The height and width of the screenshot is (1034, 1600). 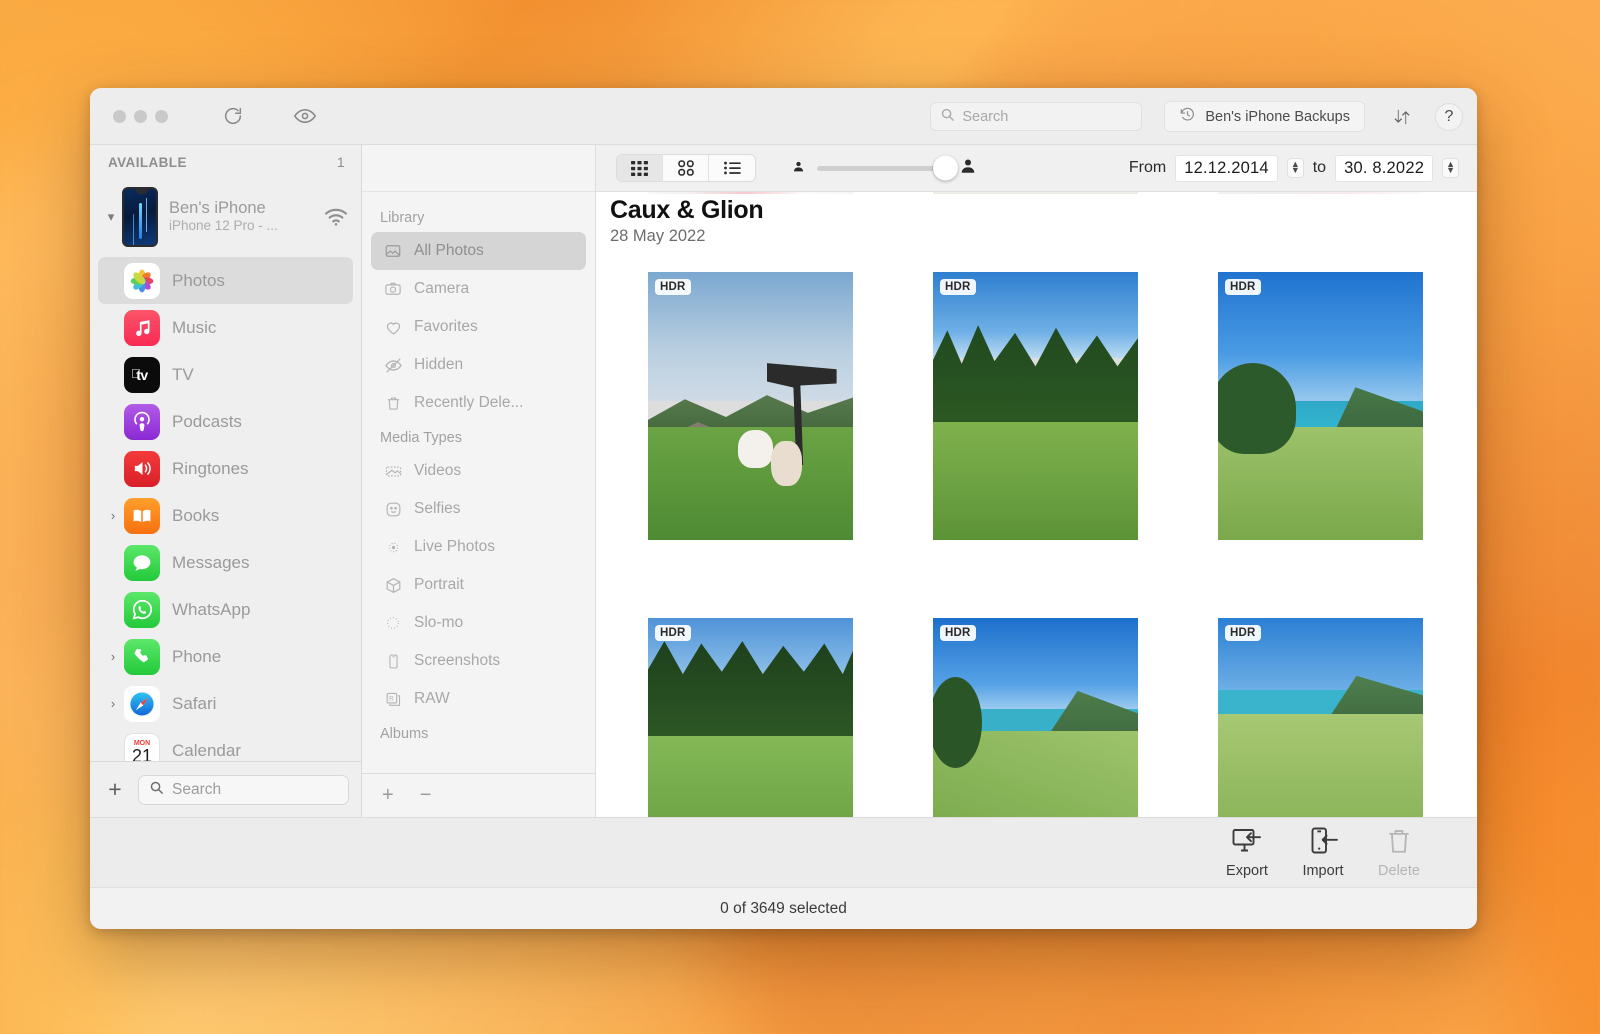 I want to click on from-date-field: 12.12.2014, so click(x=1226, y=168).